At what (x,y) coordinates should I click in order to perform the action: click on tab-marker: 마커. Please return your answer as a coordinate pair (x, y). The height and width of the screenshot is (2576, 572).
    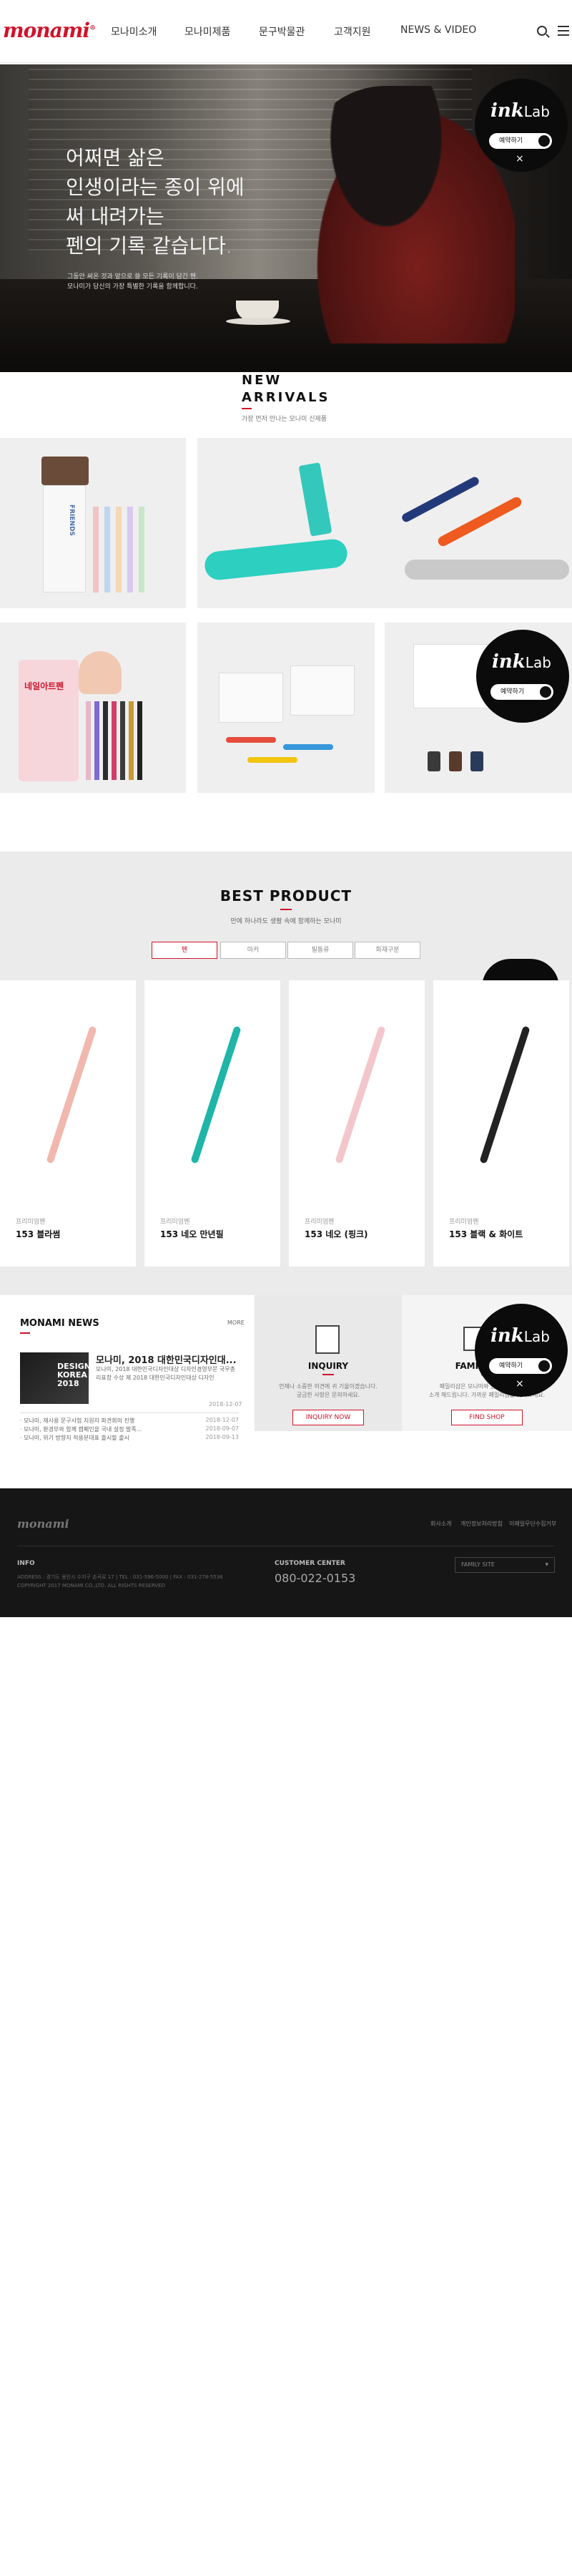
    Looking at the image, I should click on (253, 950).